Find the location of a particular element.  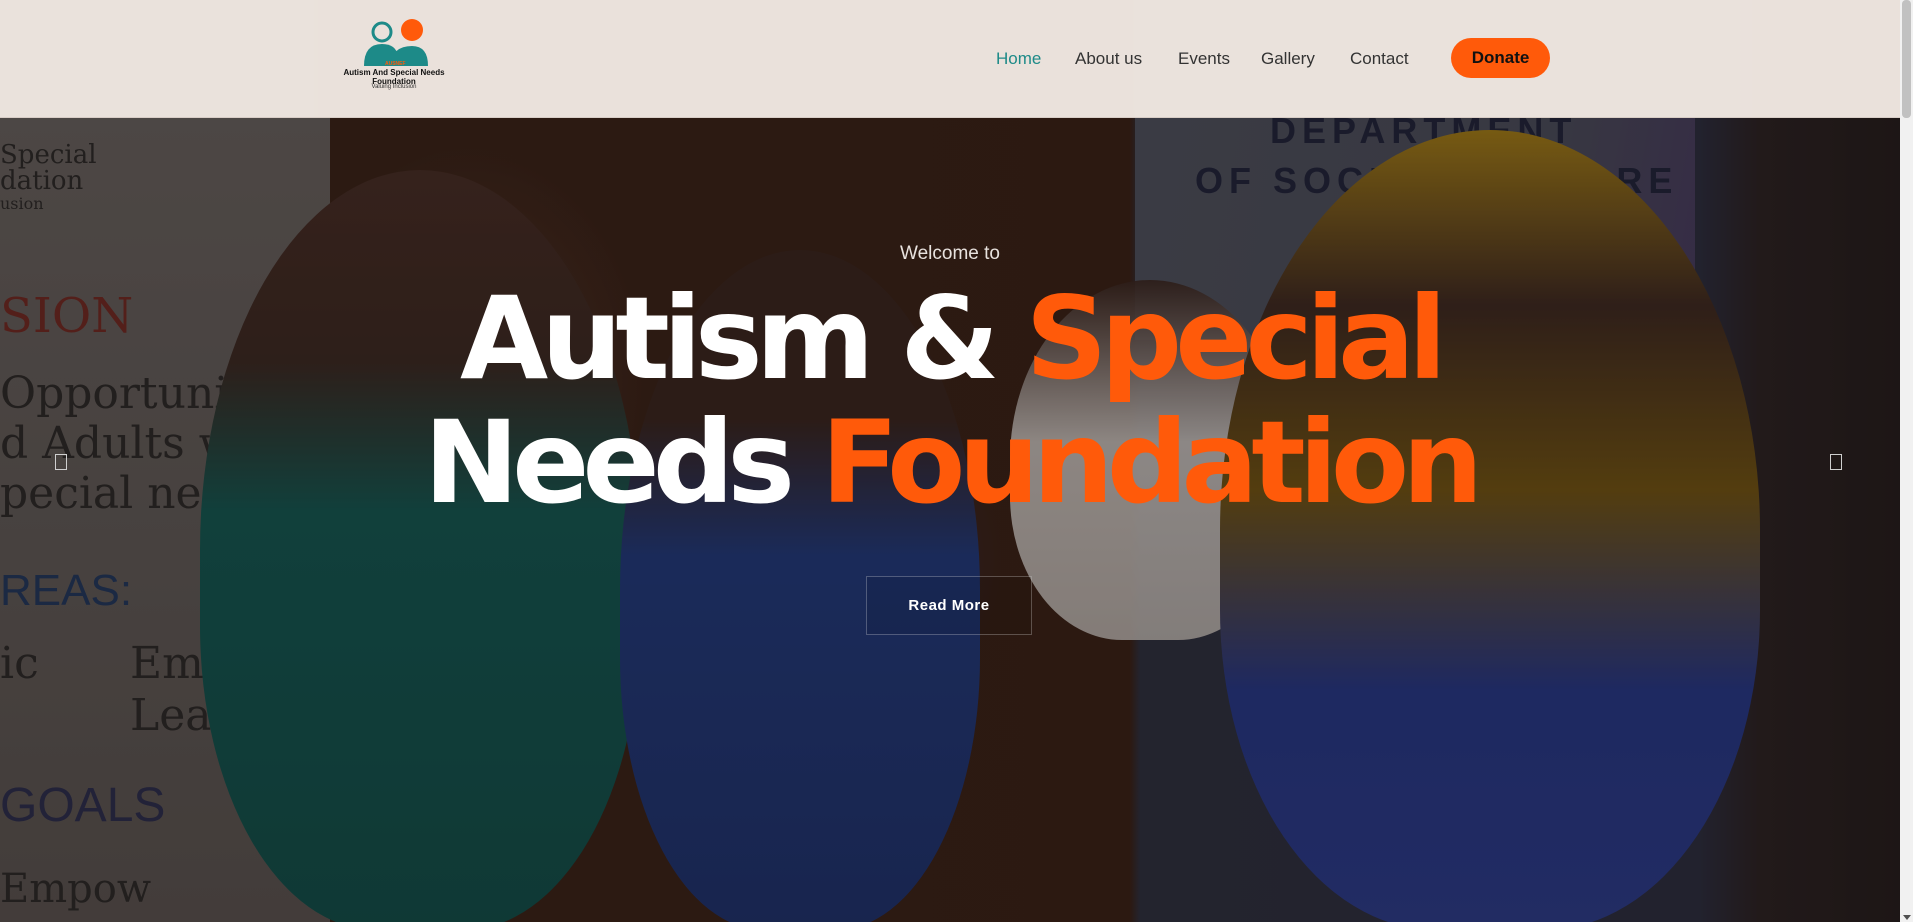

hero-title-line-2: Needs Foundation is located at coordinates (950, 463).